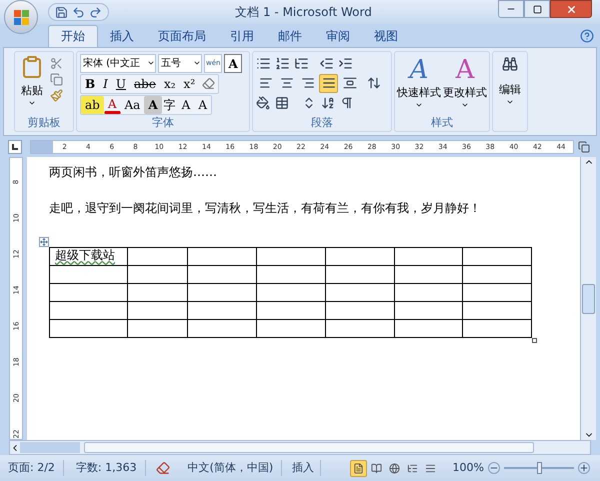  What do you see at coordinates (122, 35) in the screenshot?
I see `ribbon-tab: 插入` at bounding box center [122, 35].